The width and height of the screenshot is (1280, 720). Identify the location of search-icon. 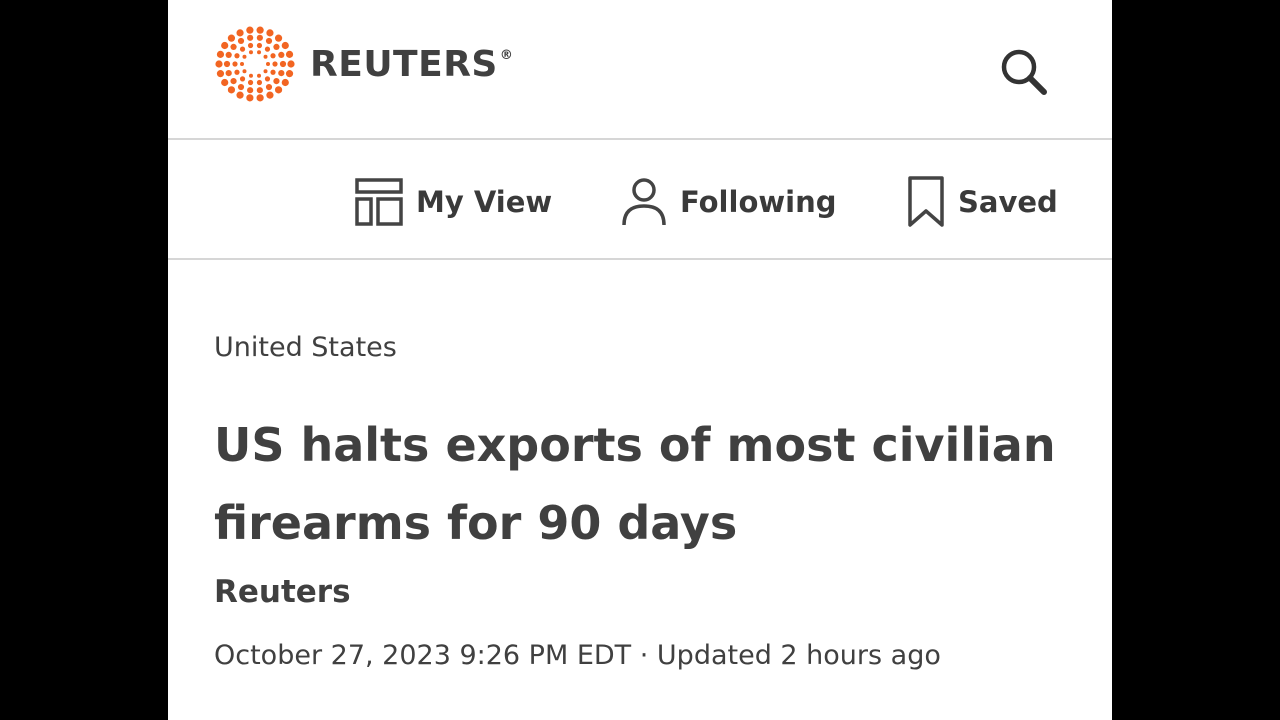
(1024, 72).